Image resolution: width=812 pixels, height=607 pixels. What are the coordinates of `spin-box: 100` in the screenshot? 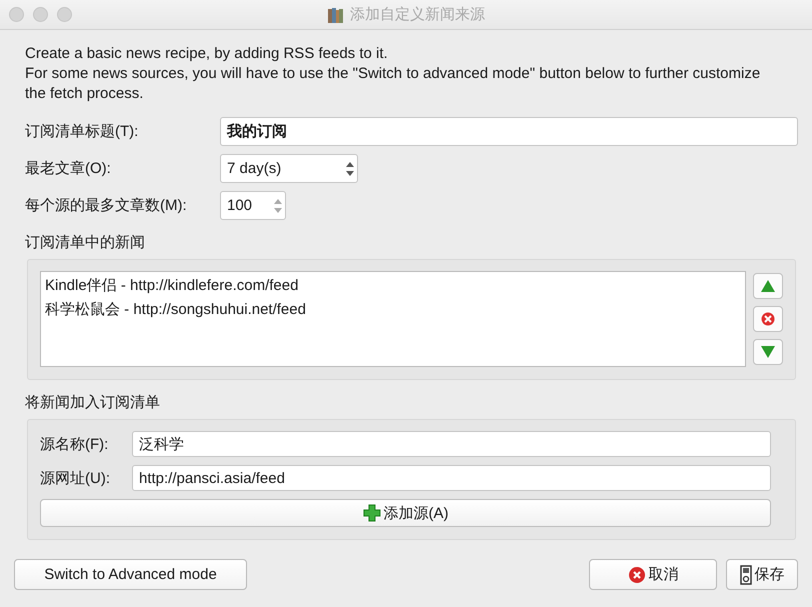 It's located at (253, 205).